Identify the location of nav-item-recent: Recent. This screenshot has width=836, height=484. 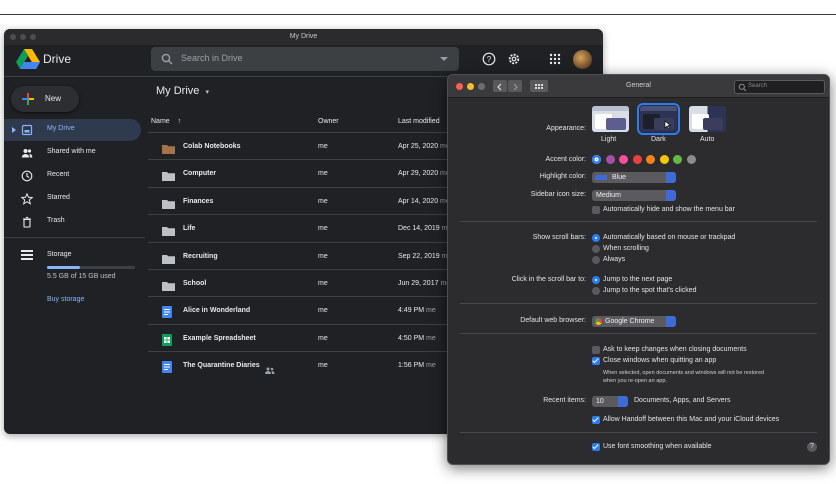
(72, 176).